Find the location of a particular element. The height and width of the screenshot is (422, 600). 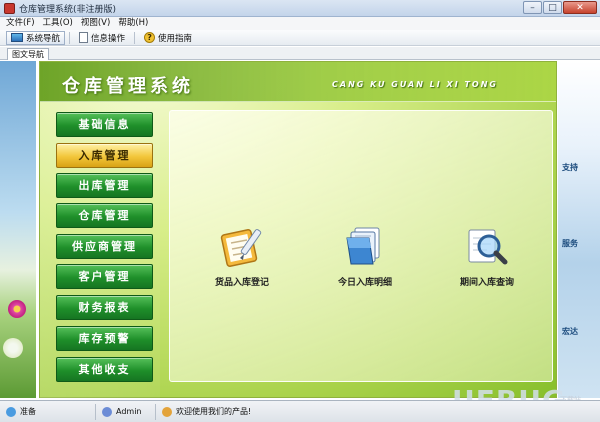

window-title: 仓库管理系统(非注册版) is located at coordinates (68, 10).